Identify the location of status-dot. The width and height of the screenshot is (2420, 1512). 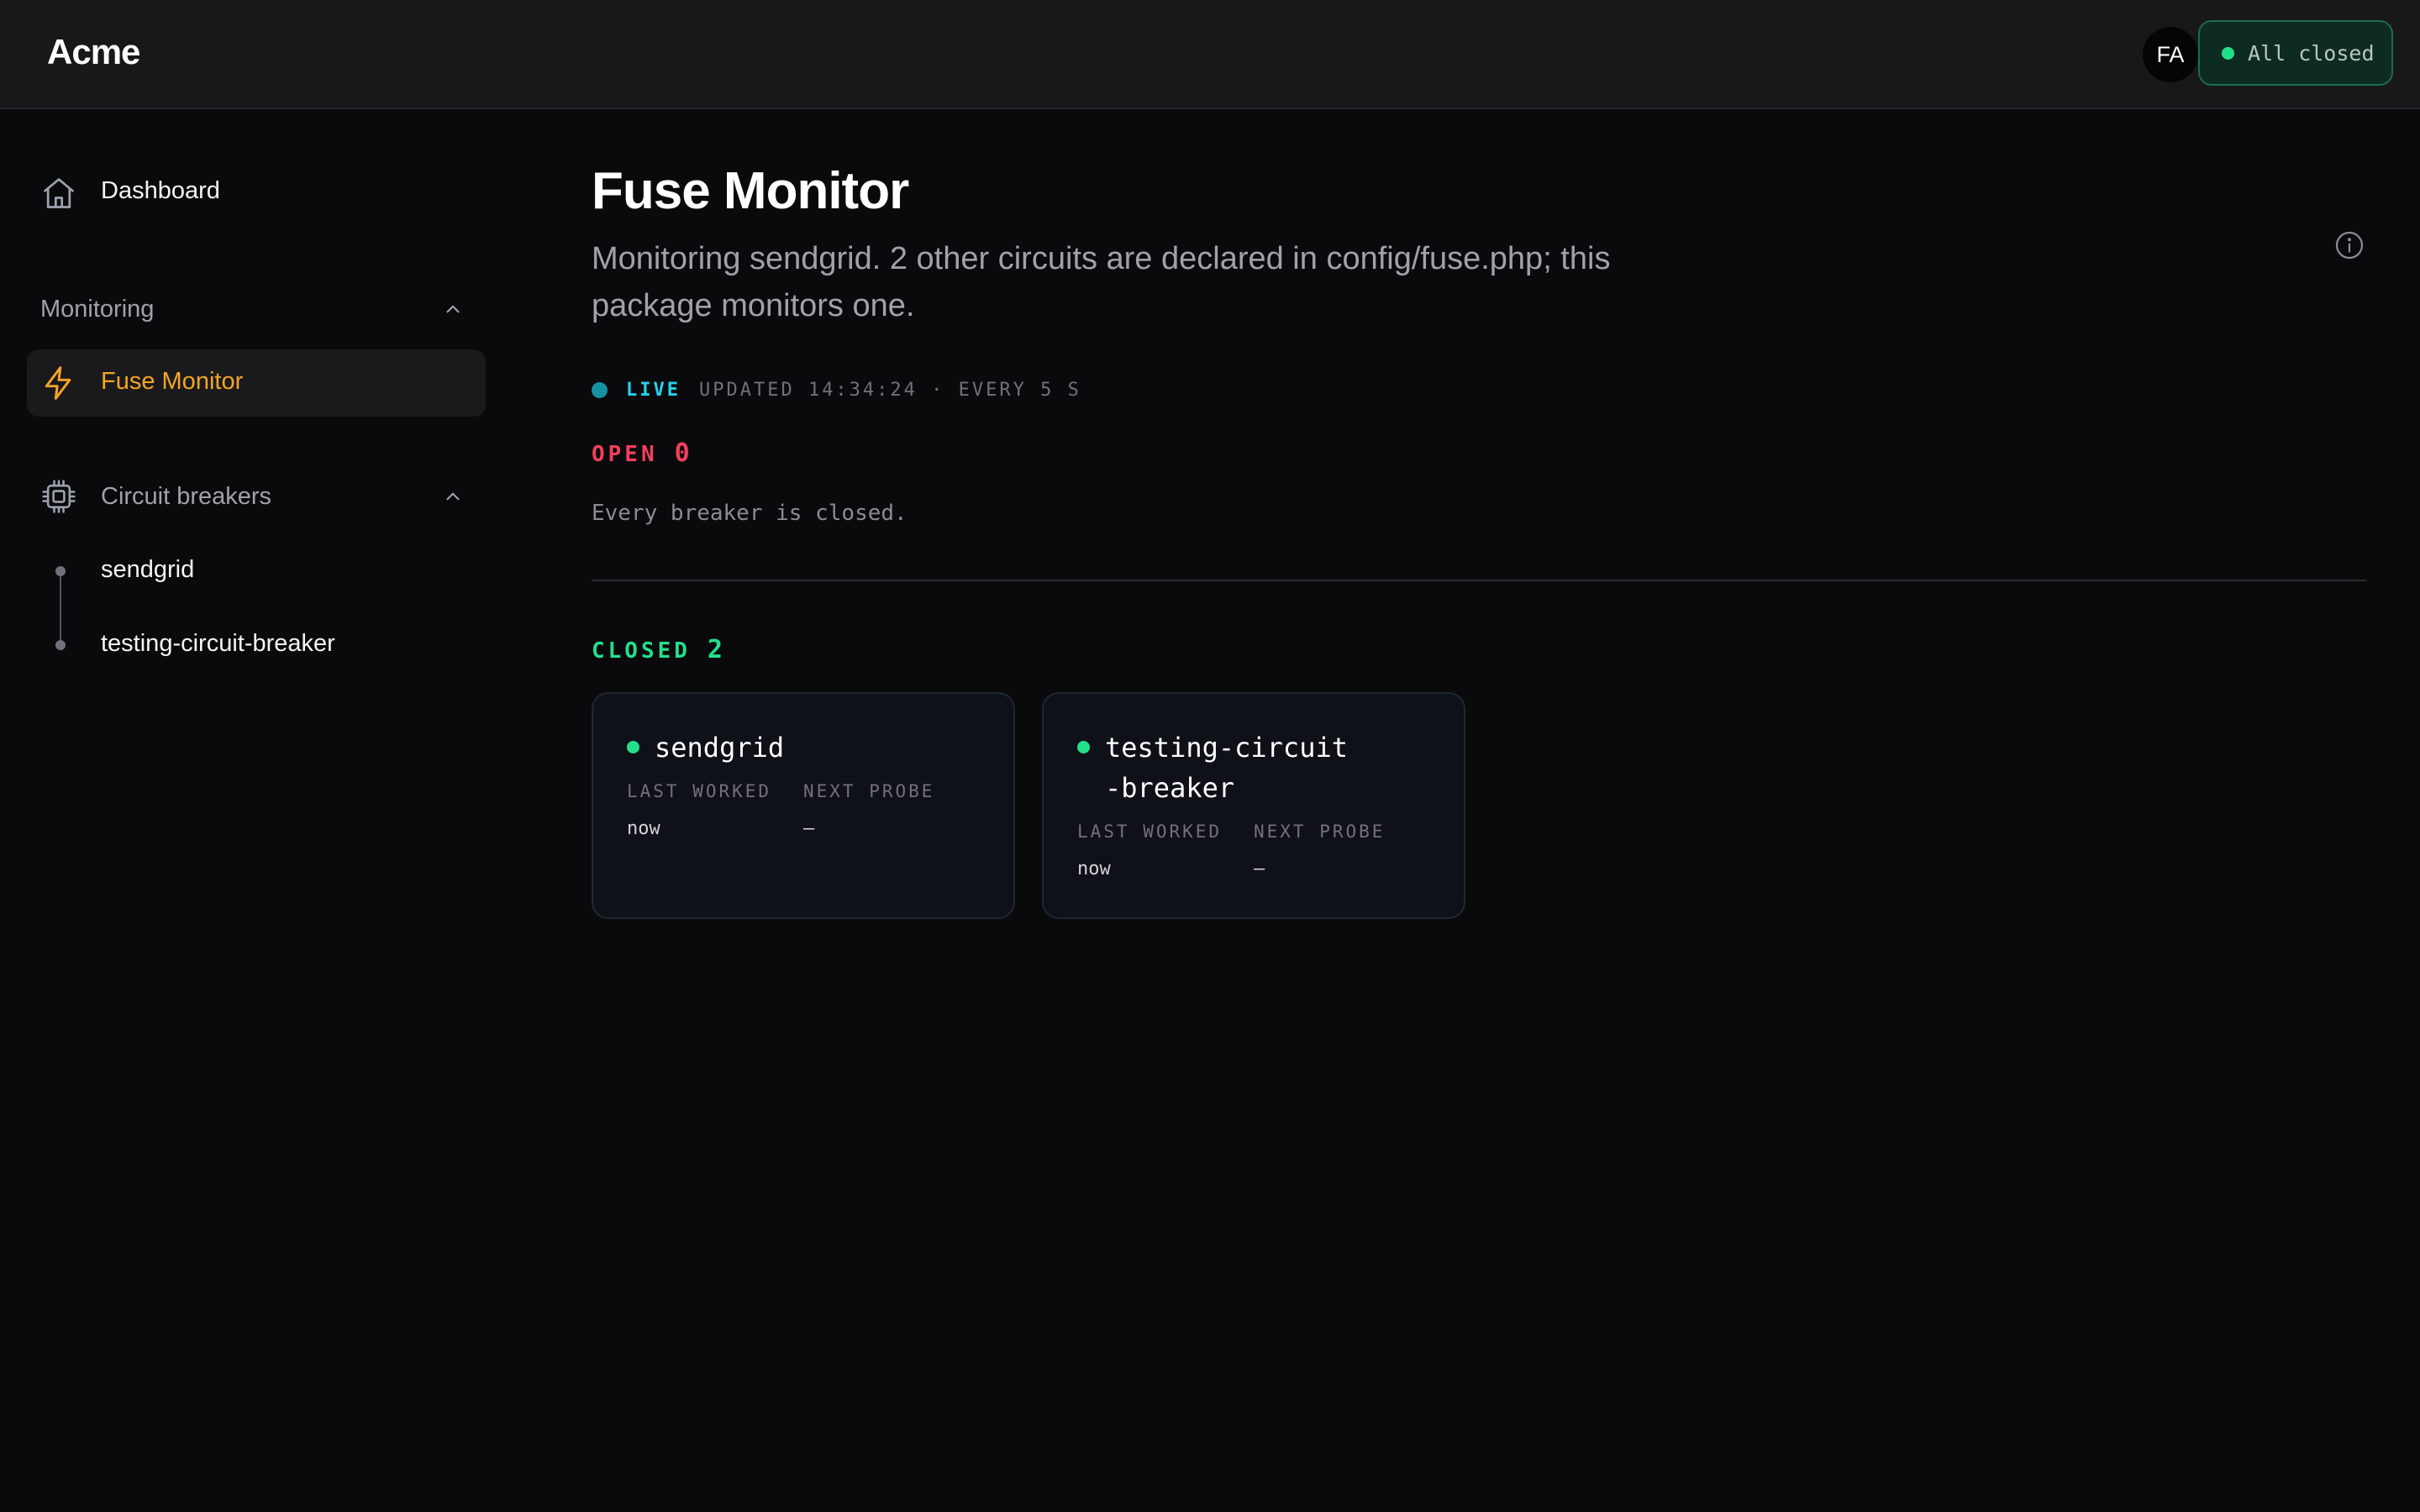
(2228, 53).